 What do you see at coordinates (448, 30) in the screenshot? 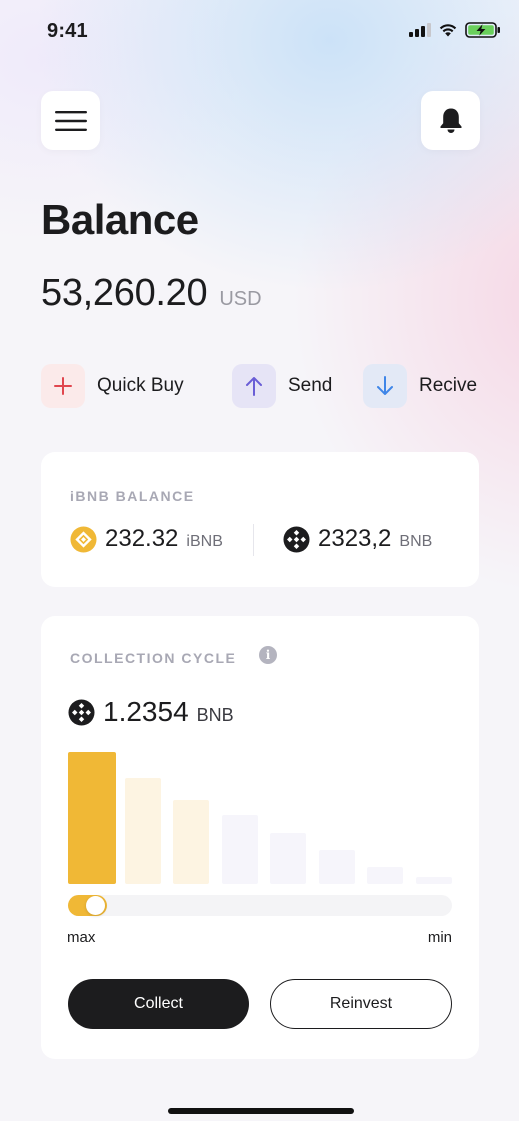
I see `wifi-icon` at bounding box center [448, 30].